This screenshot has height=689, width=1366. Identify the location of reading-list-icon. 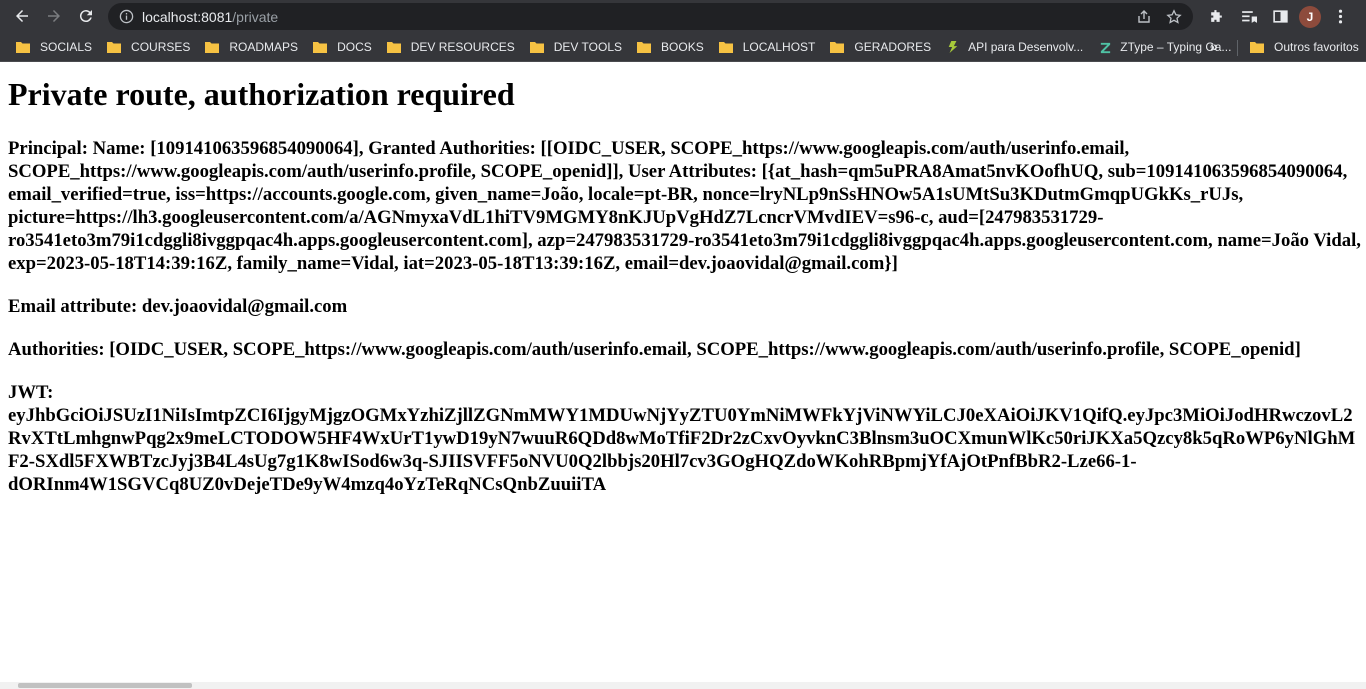
(1248, 17).